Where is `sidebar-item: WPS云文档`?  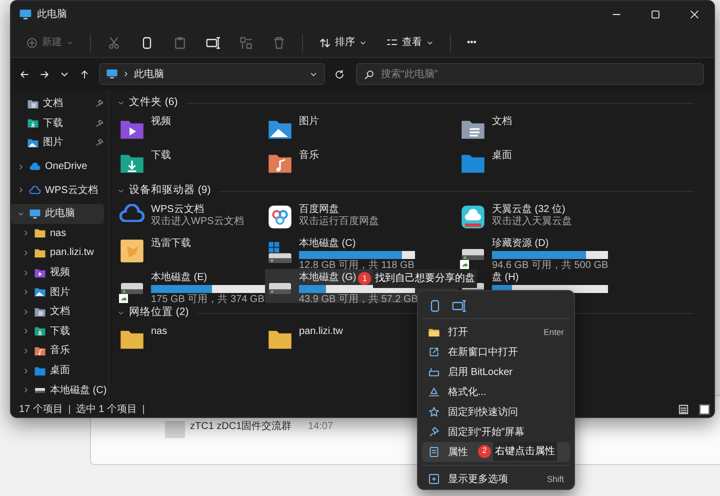
sidebar-item: WPS云文档 is located at coordinates (57, 190).